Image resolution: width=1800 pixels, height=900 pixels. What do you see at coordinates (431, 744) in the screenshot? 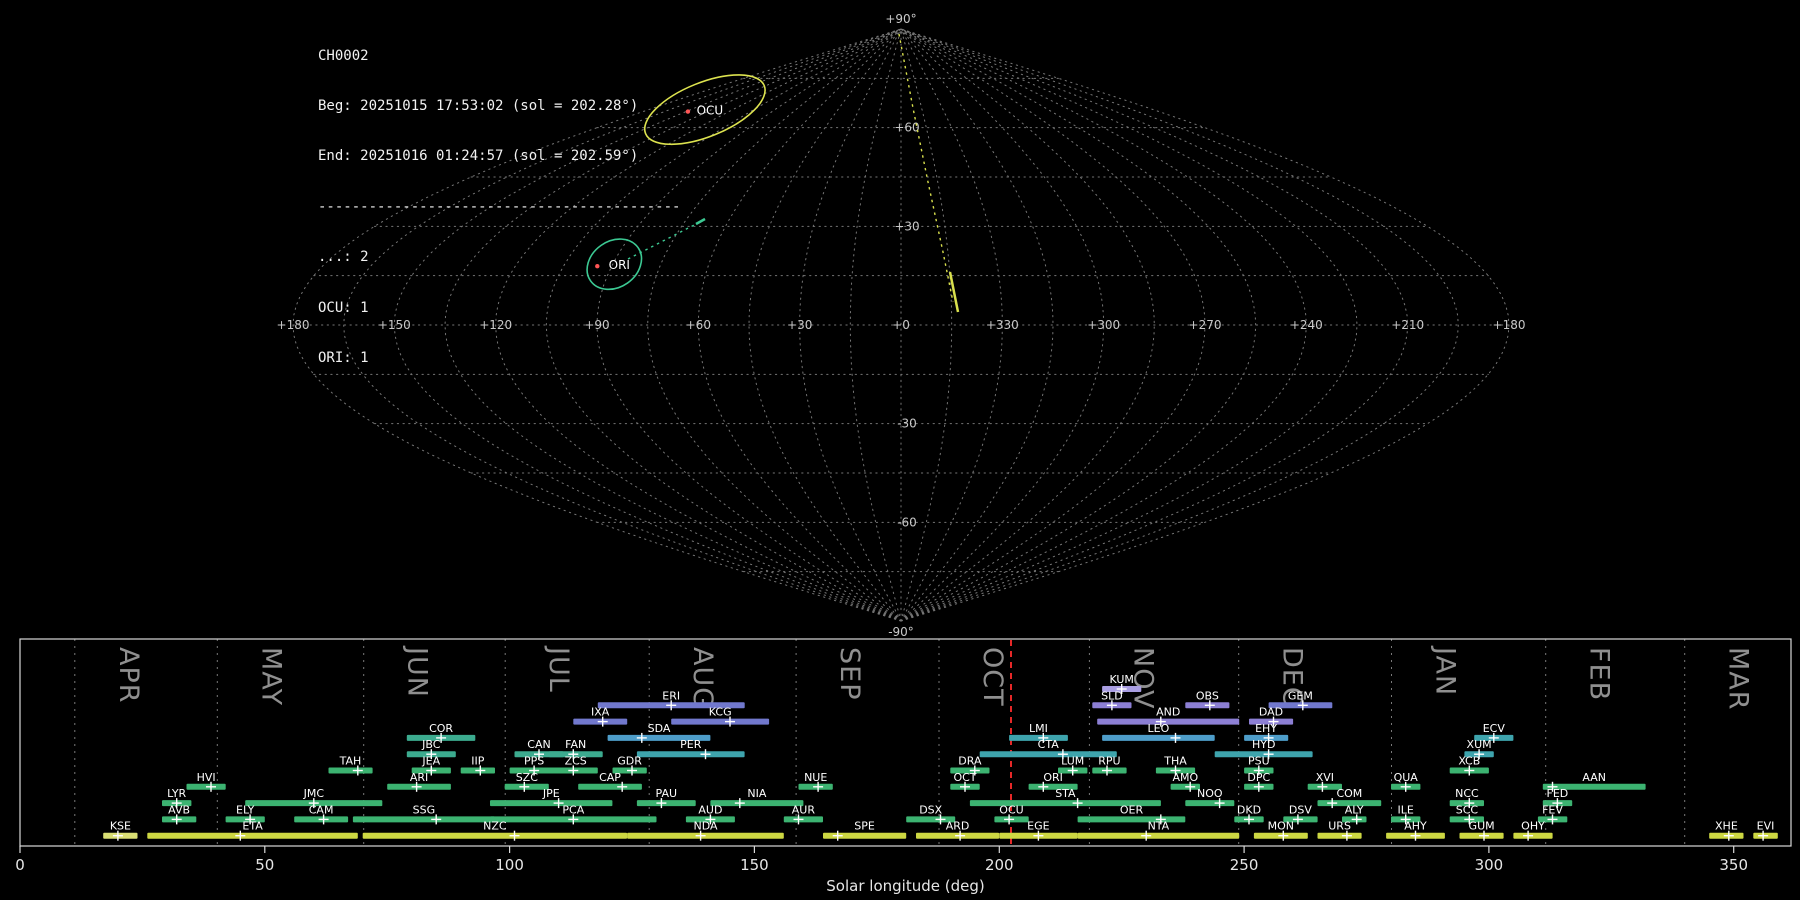
I see `shower-label-JBC: JBC` at bounding box center [431, 744].